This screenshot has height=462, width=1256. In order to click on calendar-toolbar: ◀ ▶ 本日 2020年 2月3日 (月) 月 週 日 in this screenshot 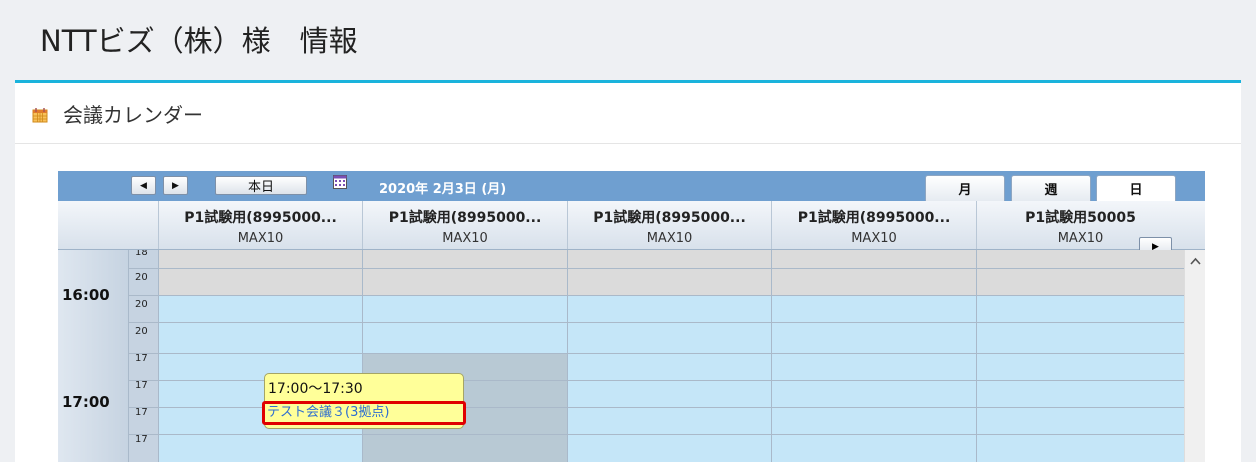, I will do `click(631, 186)`.